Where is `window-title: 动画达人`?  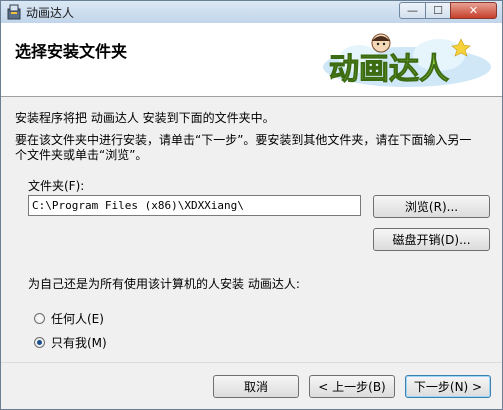 window-title: 动画达人 is located at coordinates (50, 13).